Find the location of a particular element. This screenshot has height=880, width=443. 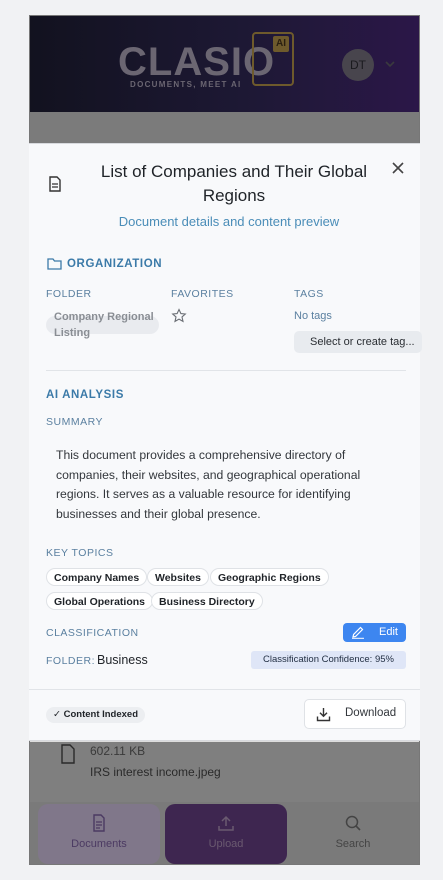

modal-subtitle: Document details and content preview is located at coordinates (229, 221).